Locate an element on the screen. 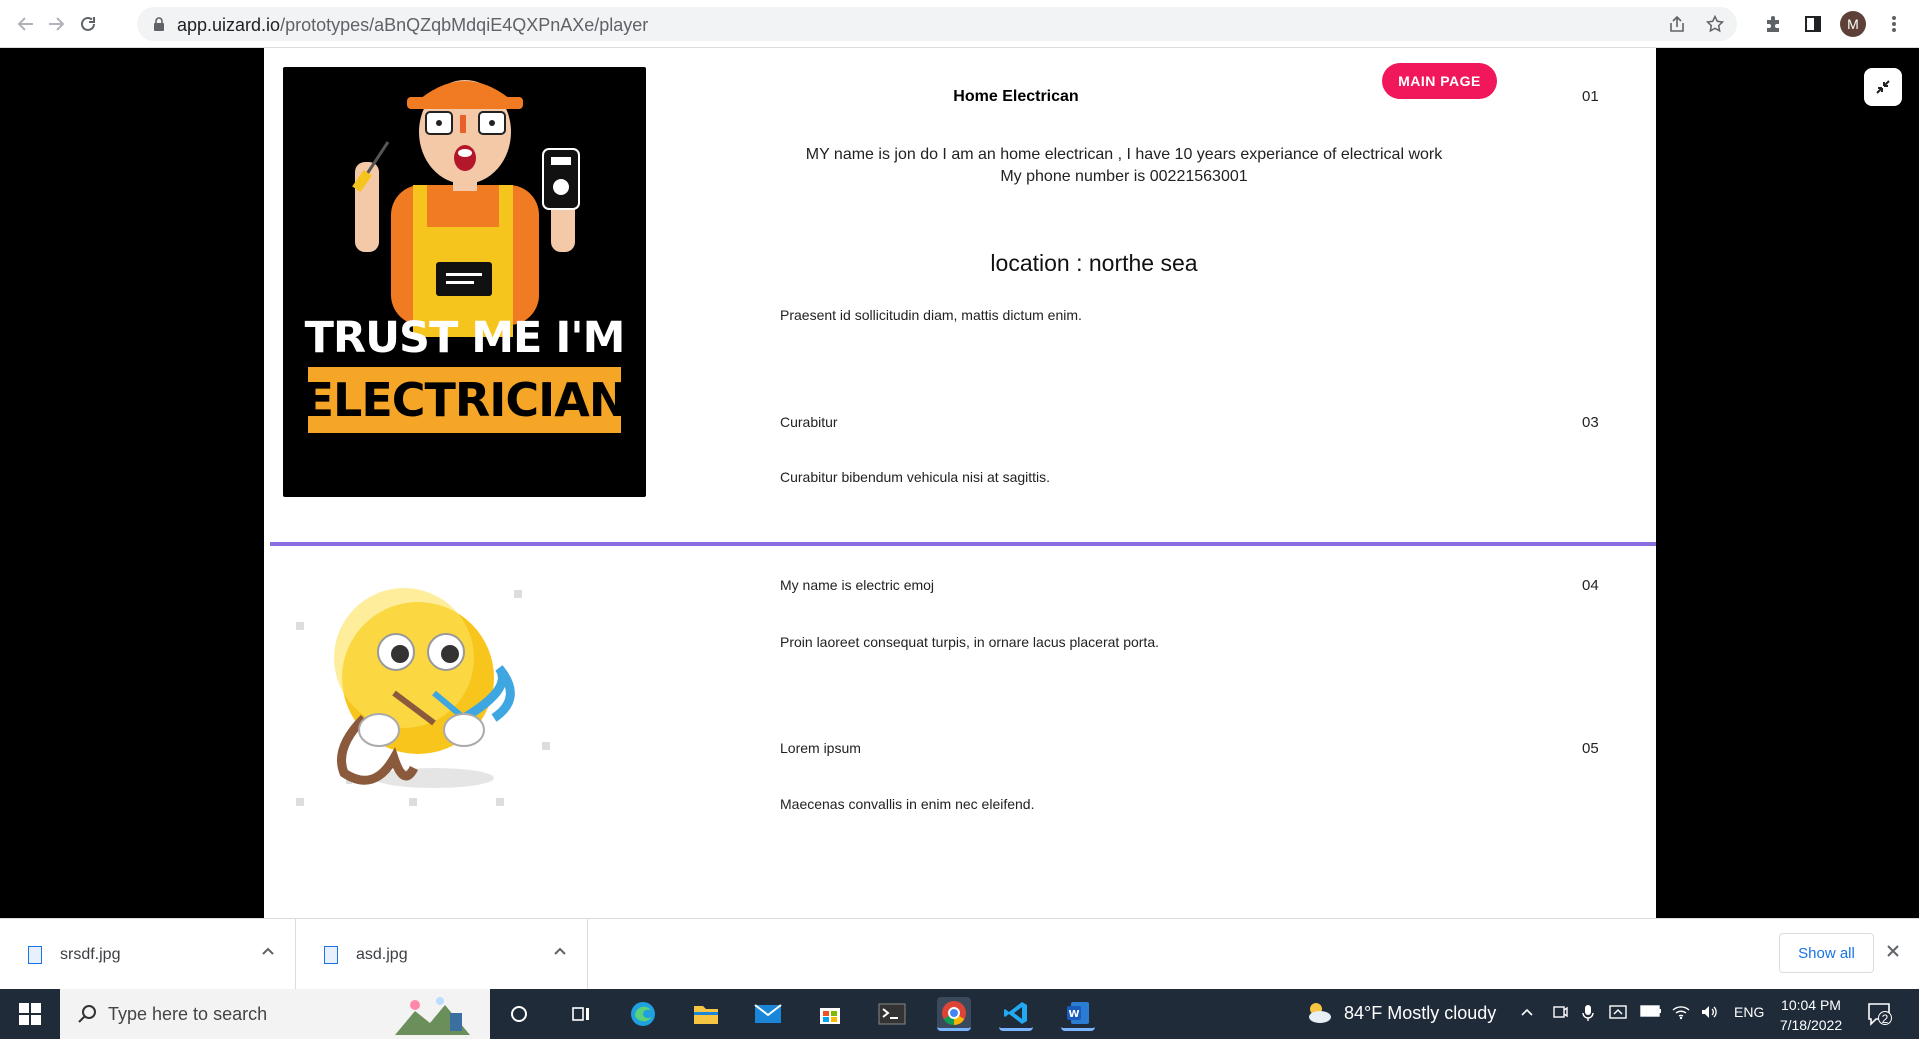 Image resolution: width=1919 pixels, height=1039 pixels. electrician-image: TRUST ME I'M A ELECTRICIAN is located at coordinates (464, 282).